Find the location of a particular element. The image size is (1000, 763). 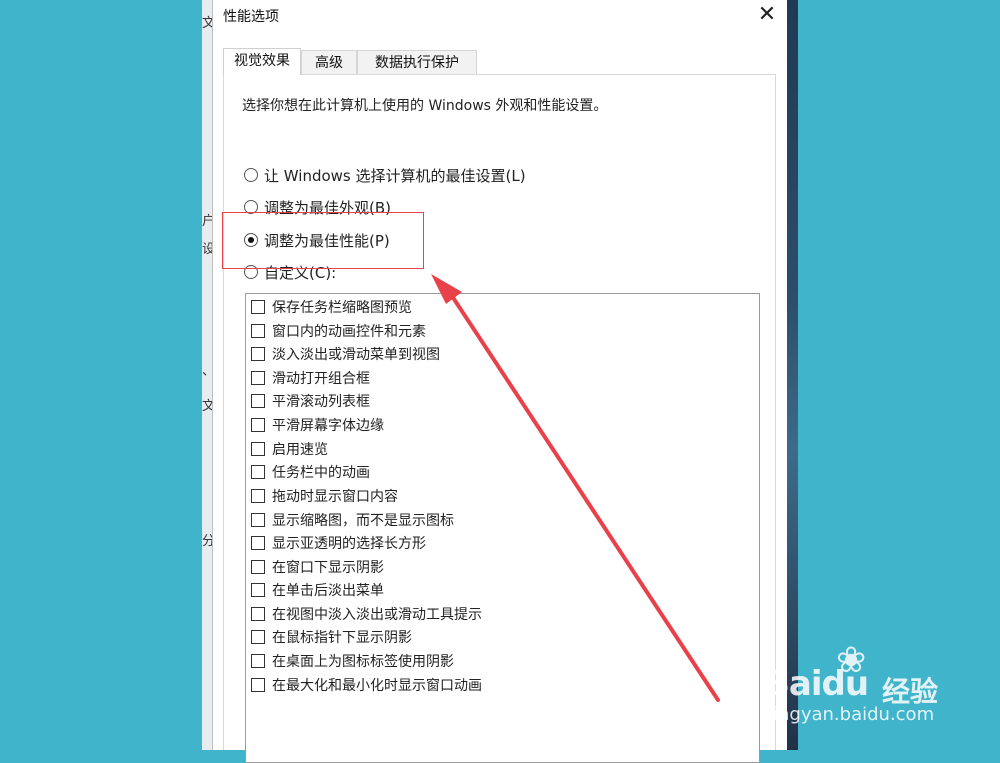

checkbox-label: 在桌面上为图标标签使用阴影 is located at coordinates (363, 662).